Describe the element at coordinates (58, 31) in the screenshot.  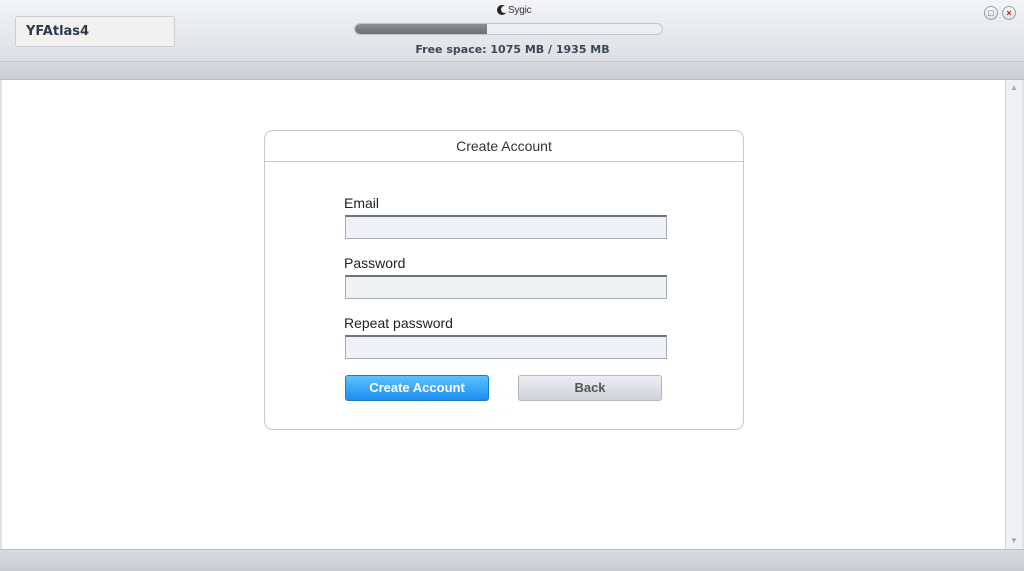
I see `device-name: YFAtlas4` at that location.